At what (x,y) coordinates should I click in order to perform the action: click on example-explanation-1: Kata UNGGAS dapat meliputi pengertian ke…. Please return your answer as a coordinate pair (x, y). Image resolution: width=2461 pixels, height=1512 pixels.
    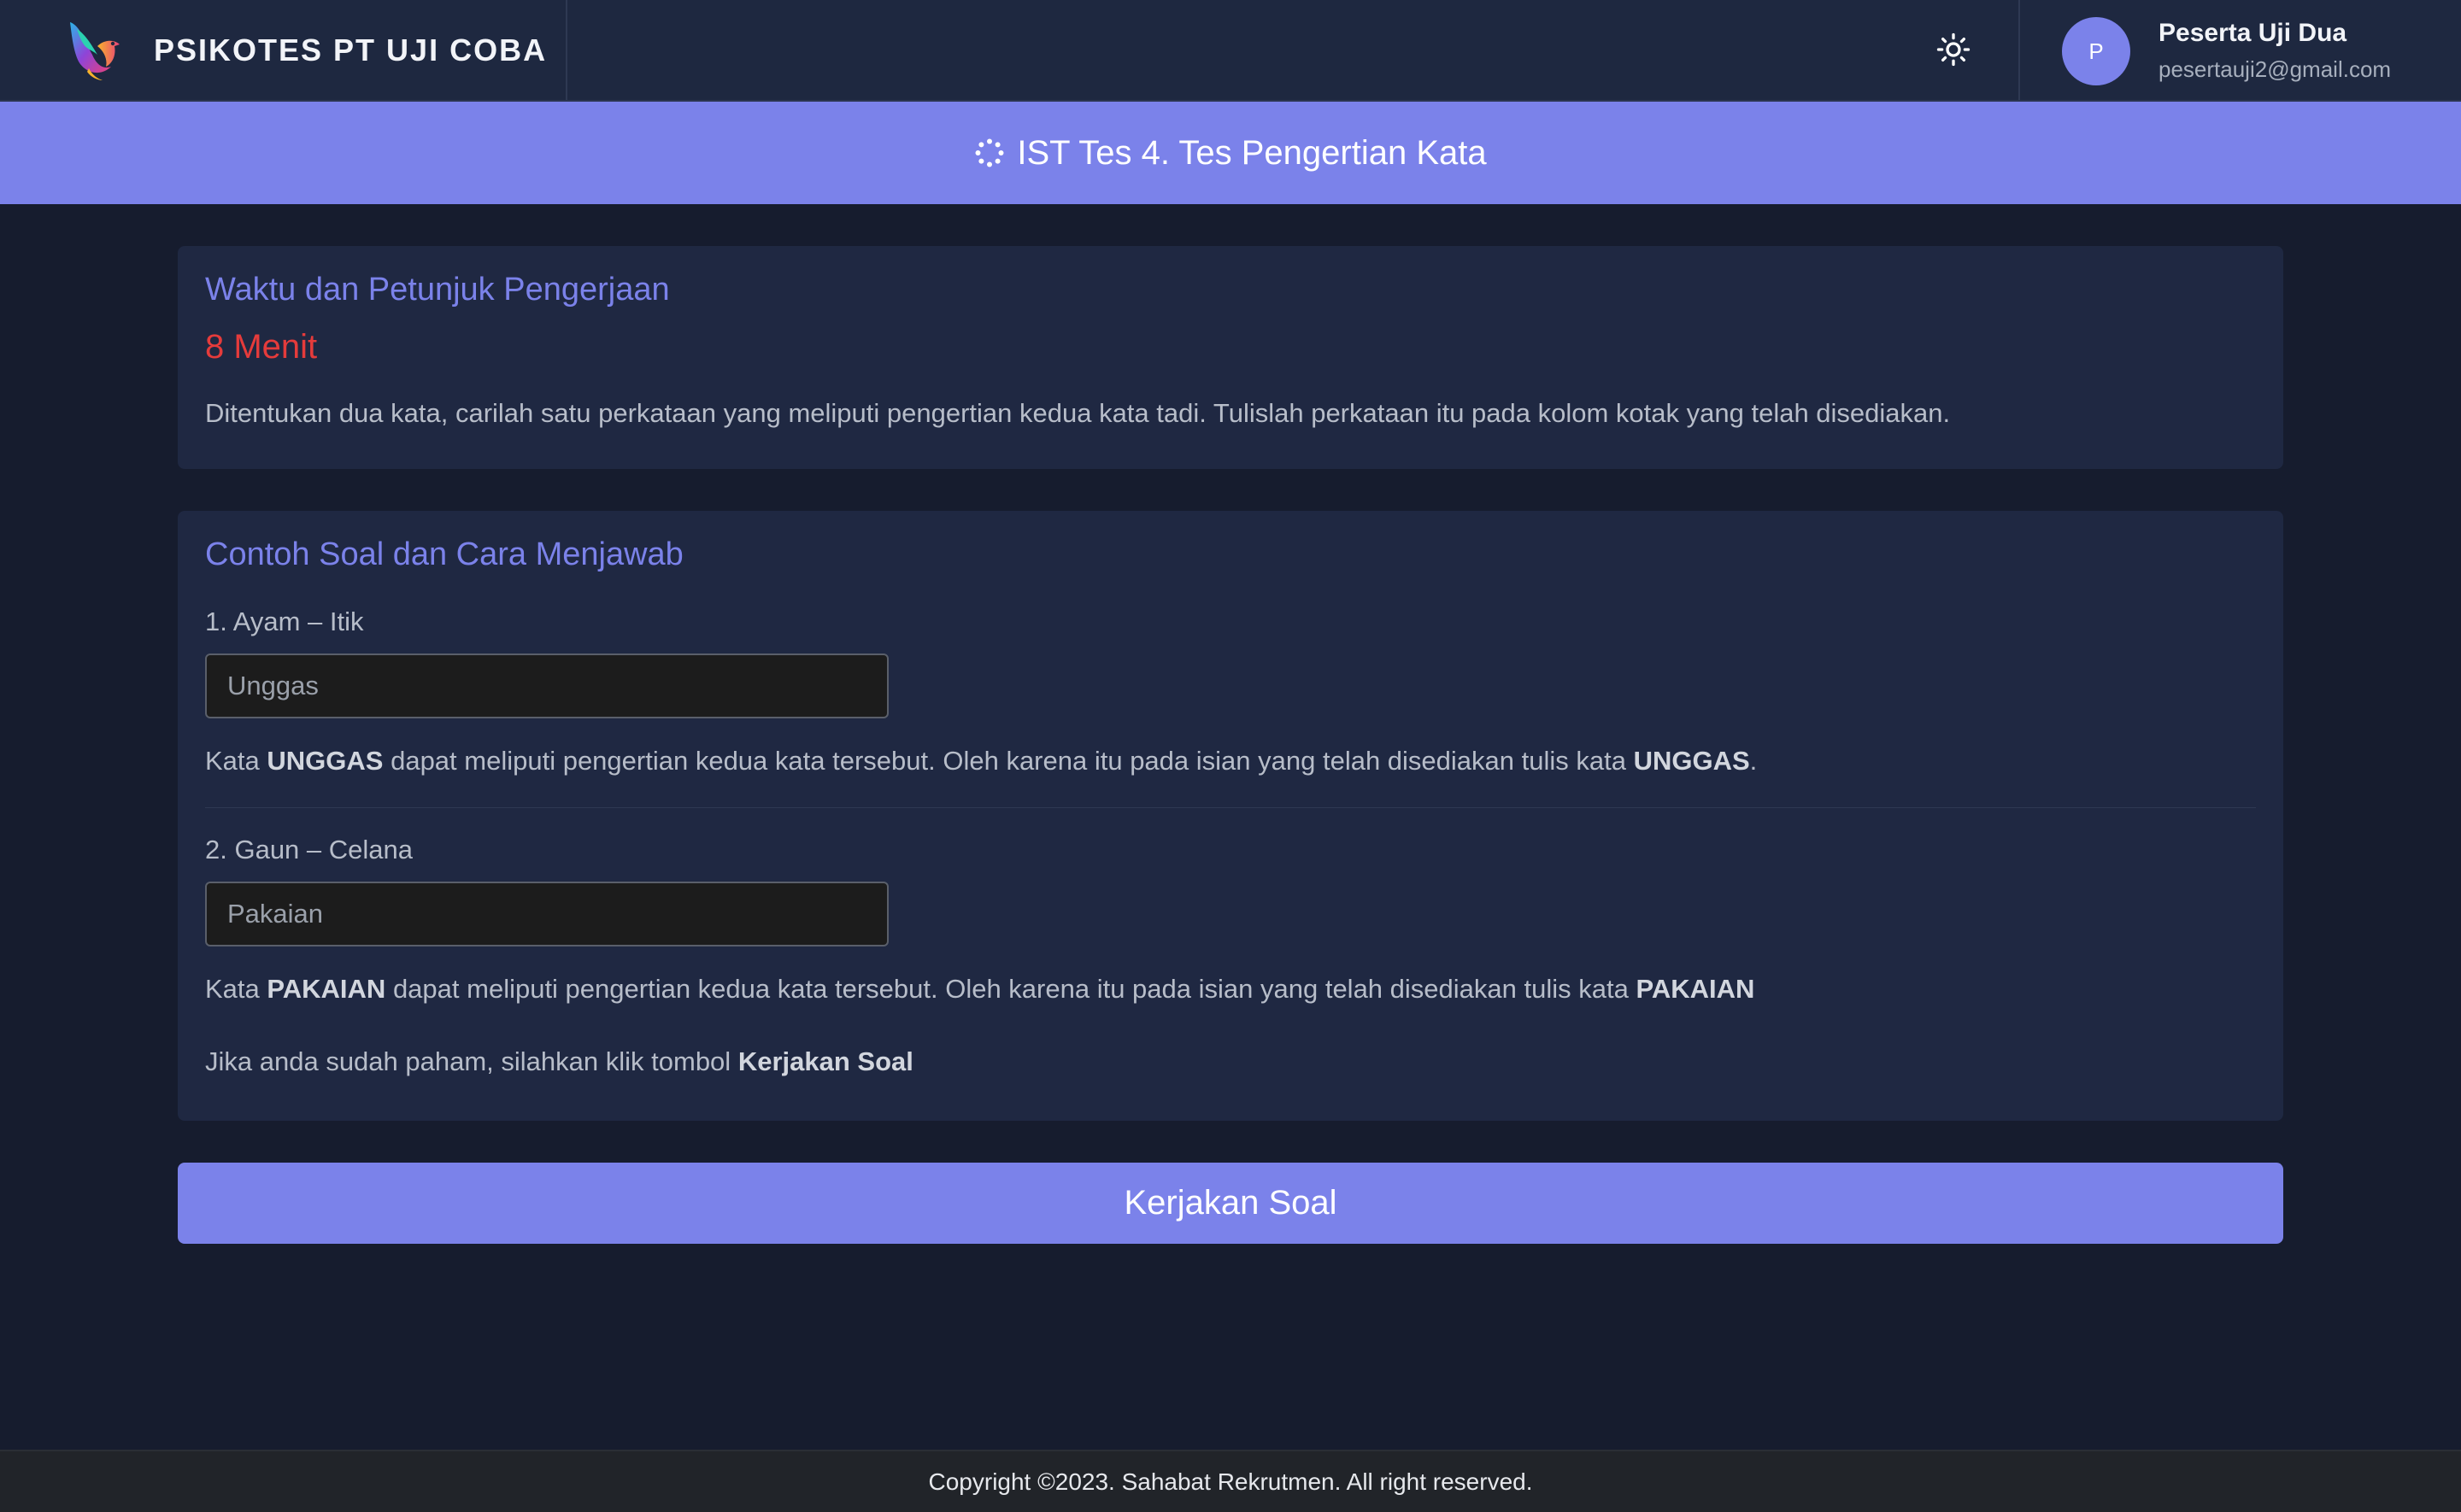
    Looking at the image, I should click on (982, 761).